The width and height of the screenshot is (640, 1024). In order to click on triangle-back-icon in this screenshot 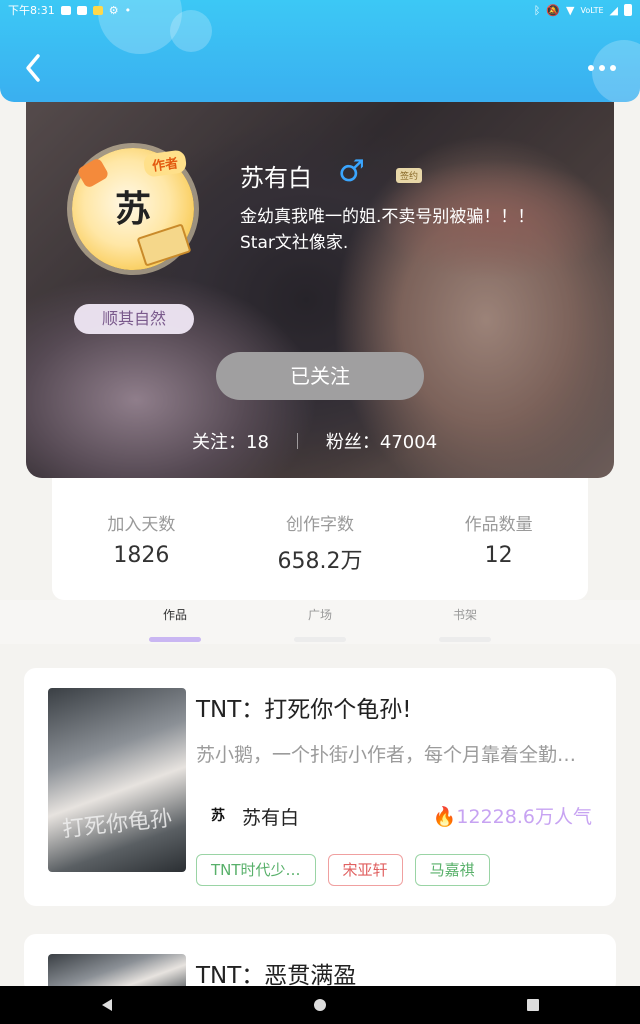, I will do `click(106, 1005)`.